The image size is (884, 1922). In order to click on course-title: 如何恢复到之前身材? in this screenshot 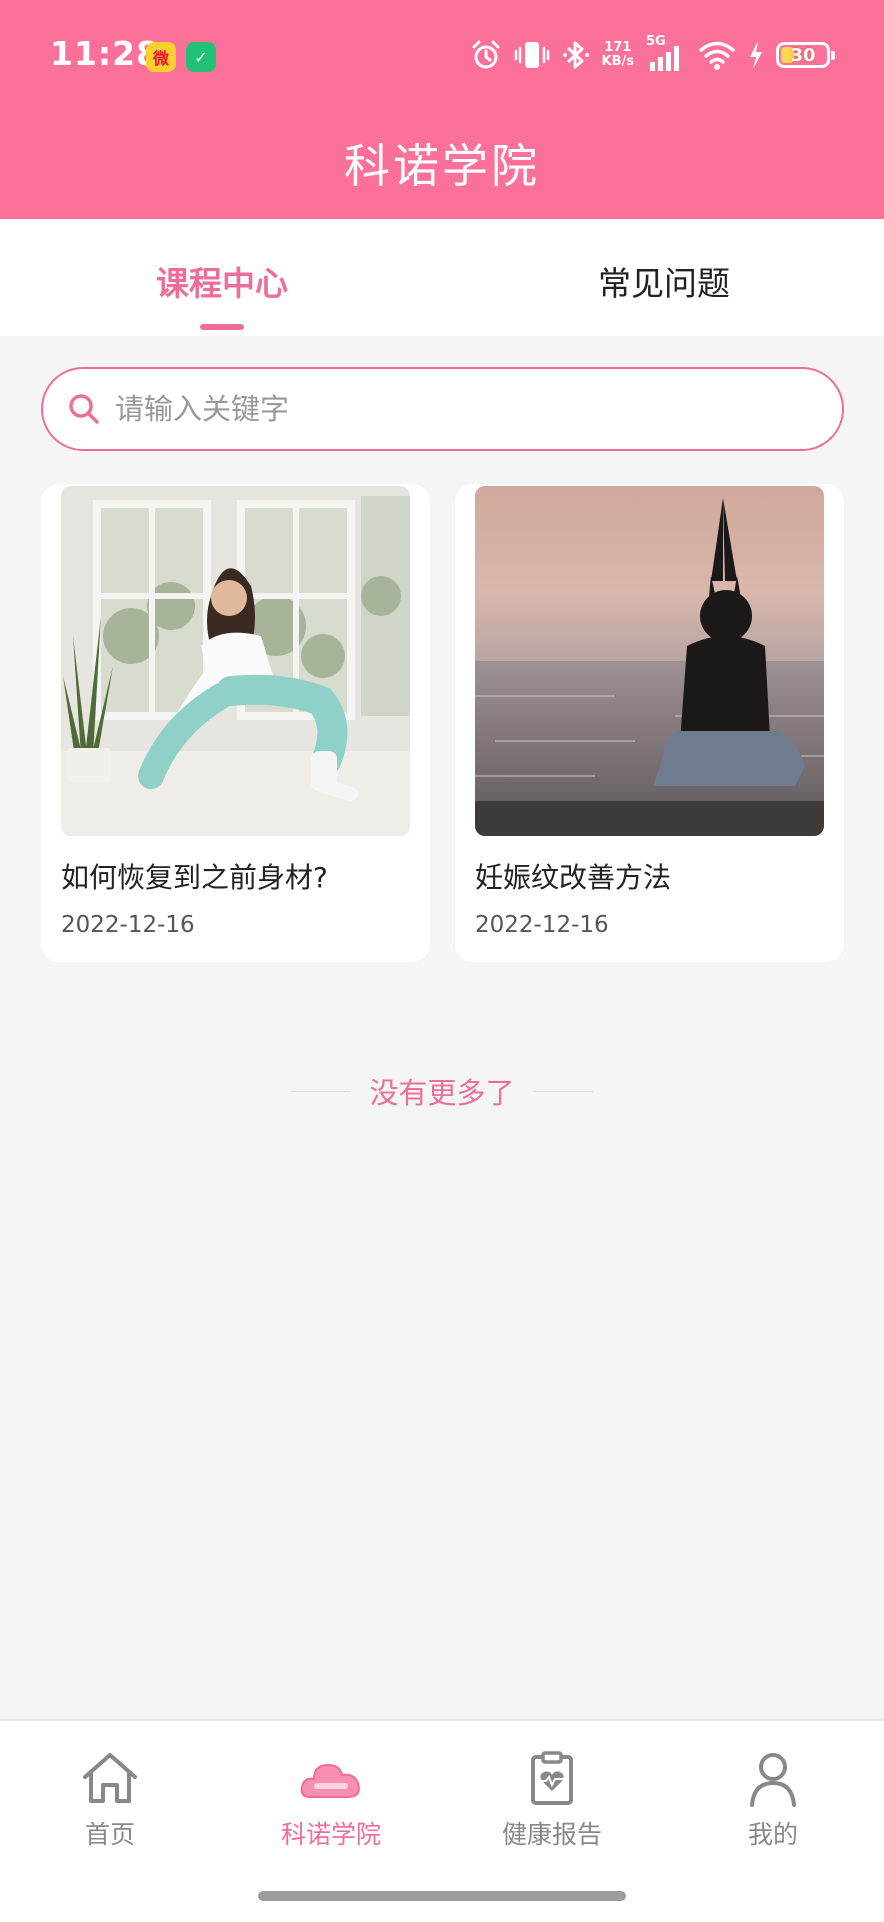, I will do `click(194, 877)`.